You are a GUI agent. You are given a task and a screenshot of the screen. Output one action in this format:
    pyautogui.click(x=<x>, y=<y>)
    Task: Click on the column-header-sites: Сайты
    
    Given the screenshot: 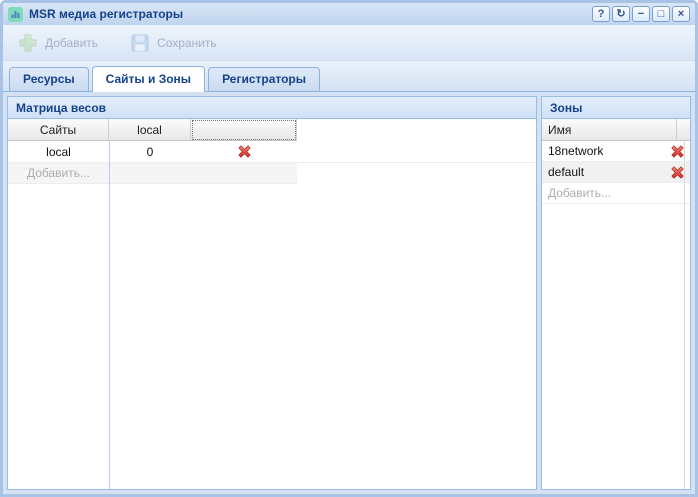 What is the action you would take?
    pyautogui.click(x=58, y=130)
    